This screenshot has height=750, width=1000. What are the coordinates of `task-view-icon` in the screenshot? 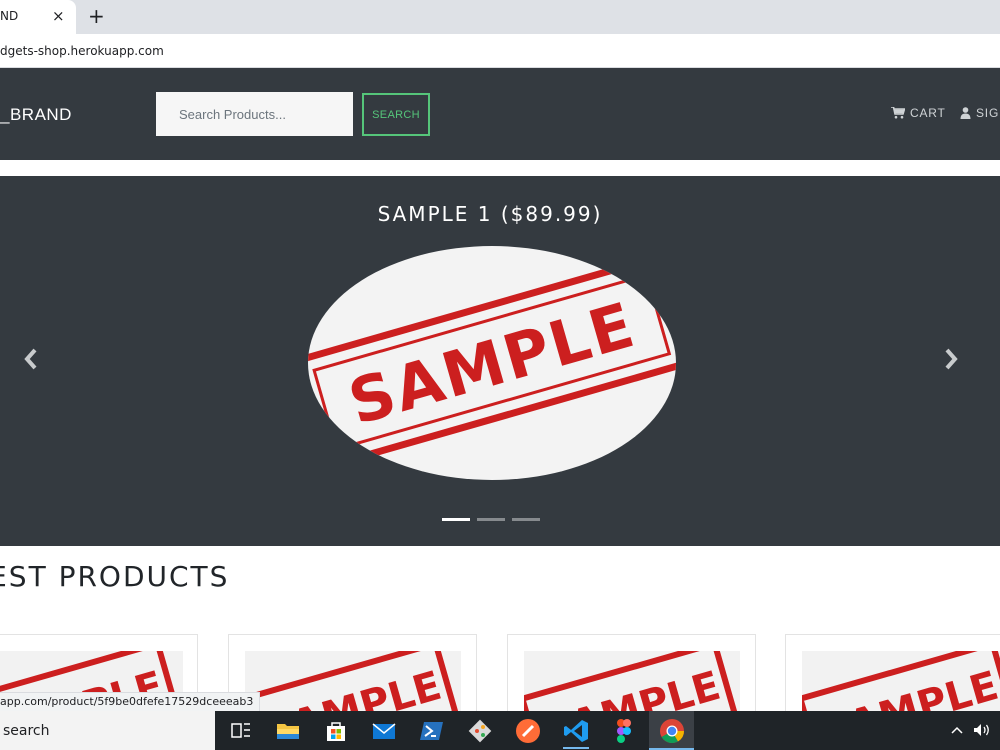 It's located at (241, 731).